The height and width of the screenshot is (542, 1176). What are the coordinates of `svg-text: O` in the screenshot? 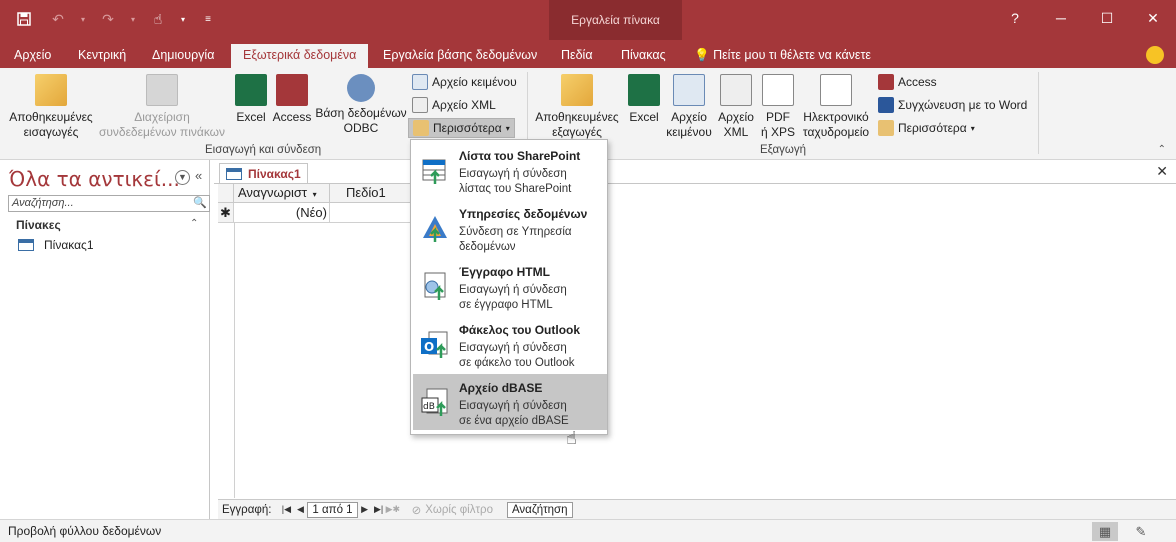 It's located at (429, 347).